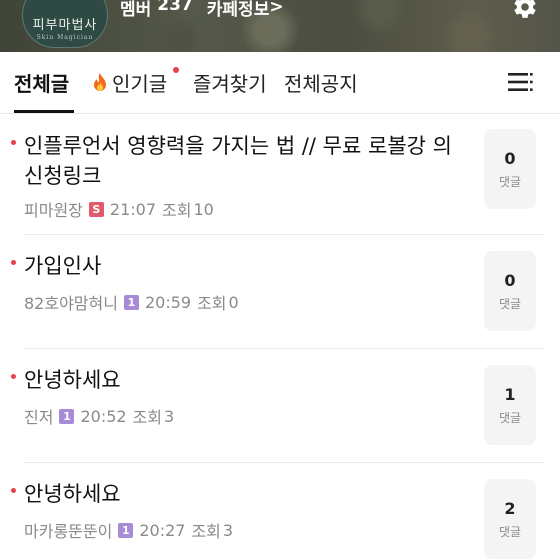 The height and width of the screenshot is (560, 560). I want to click on member-label: 멤버, so click(136, 10).